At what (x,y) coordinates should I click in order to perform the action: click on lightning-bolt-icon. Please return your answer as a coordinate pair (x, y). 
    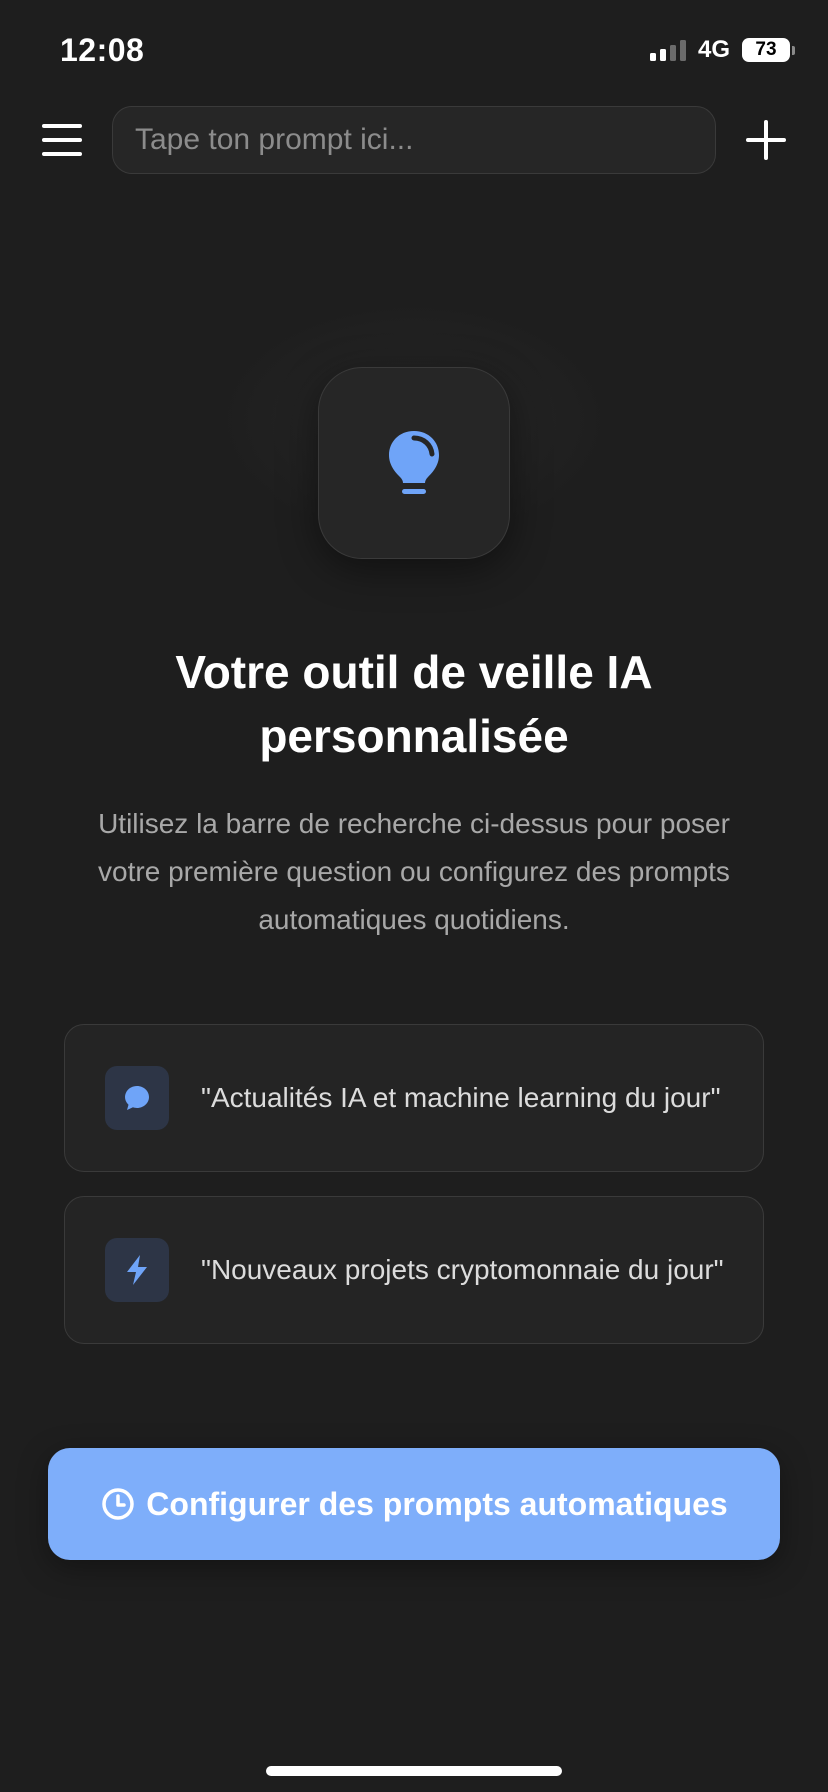
    Looking at the image, I should click on (137, 1270).